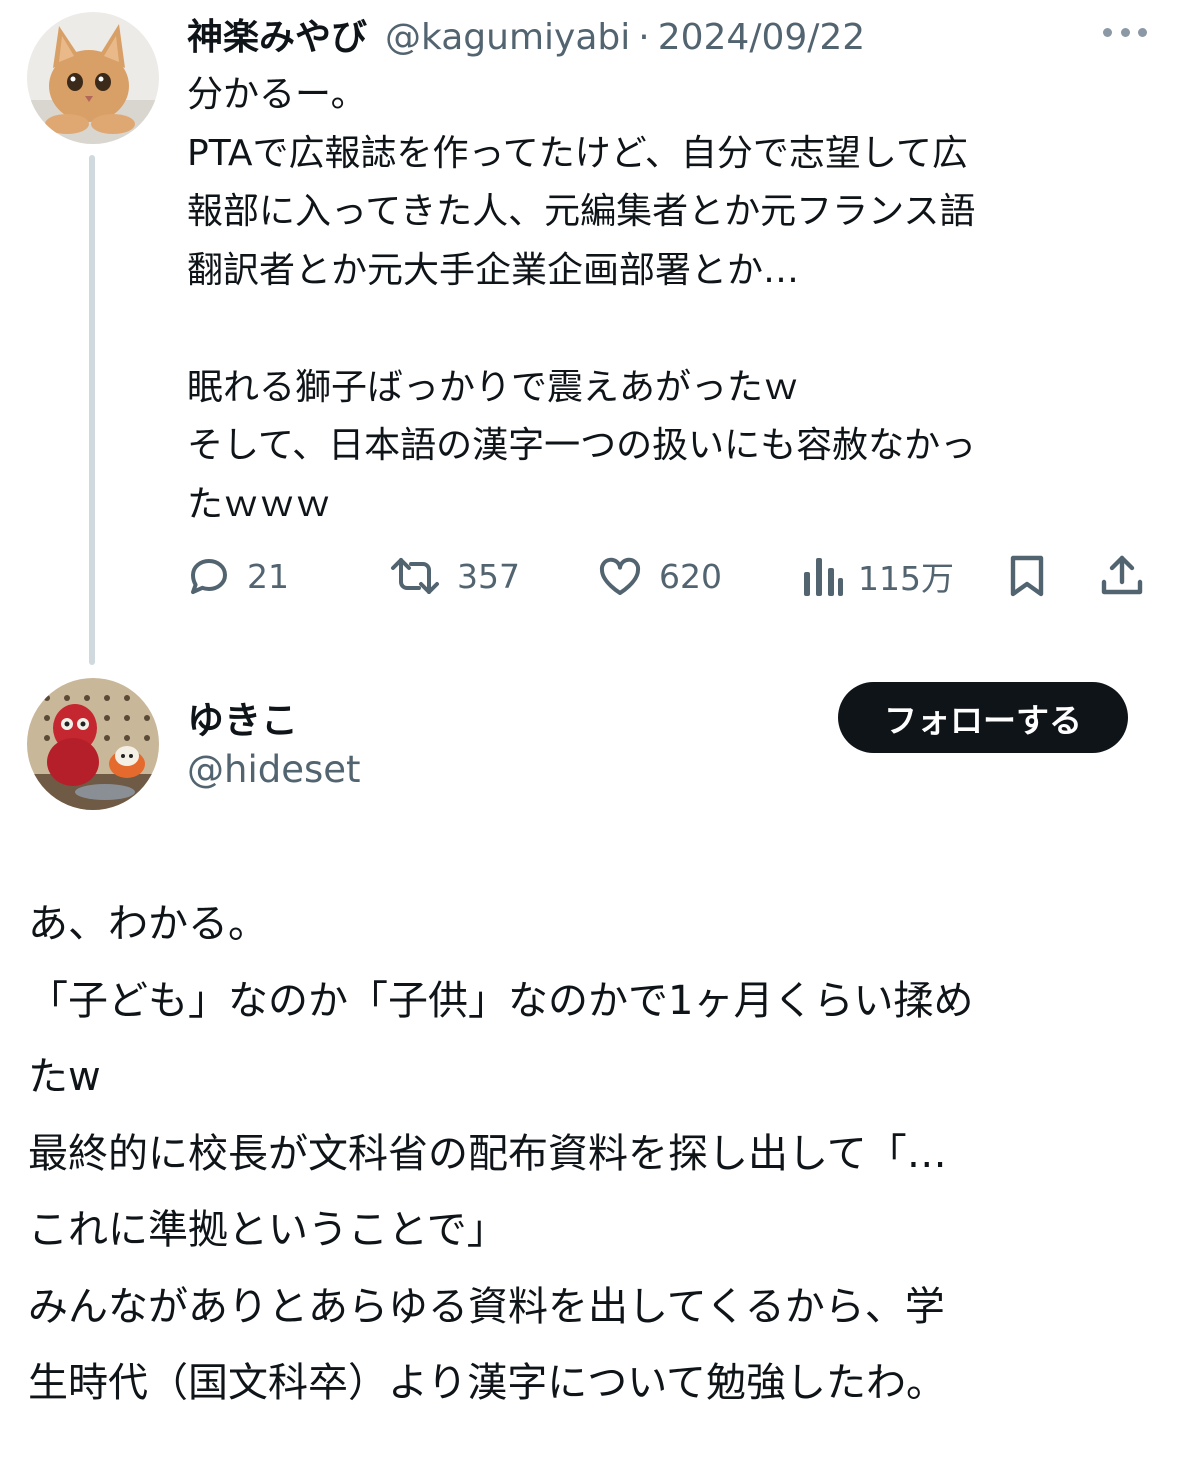 The width and height of the screenshot is (1179, 1458). I want to click on reply-count: 21, so click(268, 576).